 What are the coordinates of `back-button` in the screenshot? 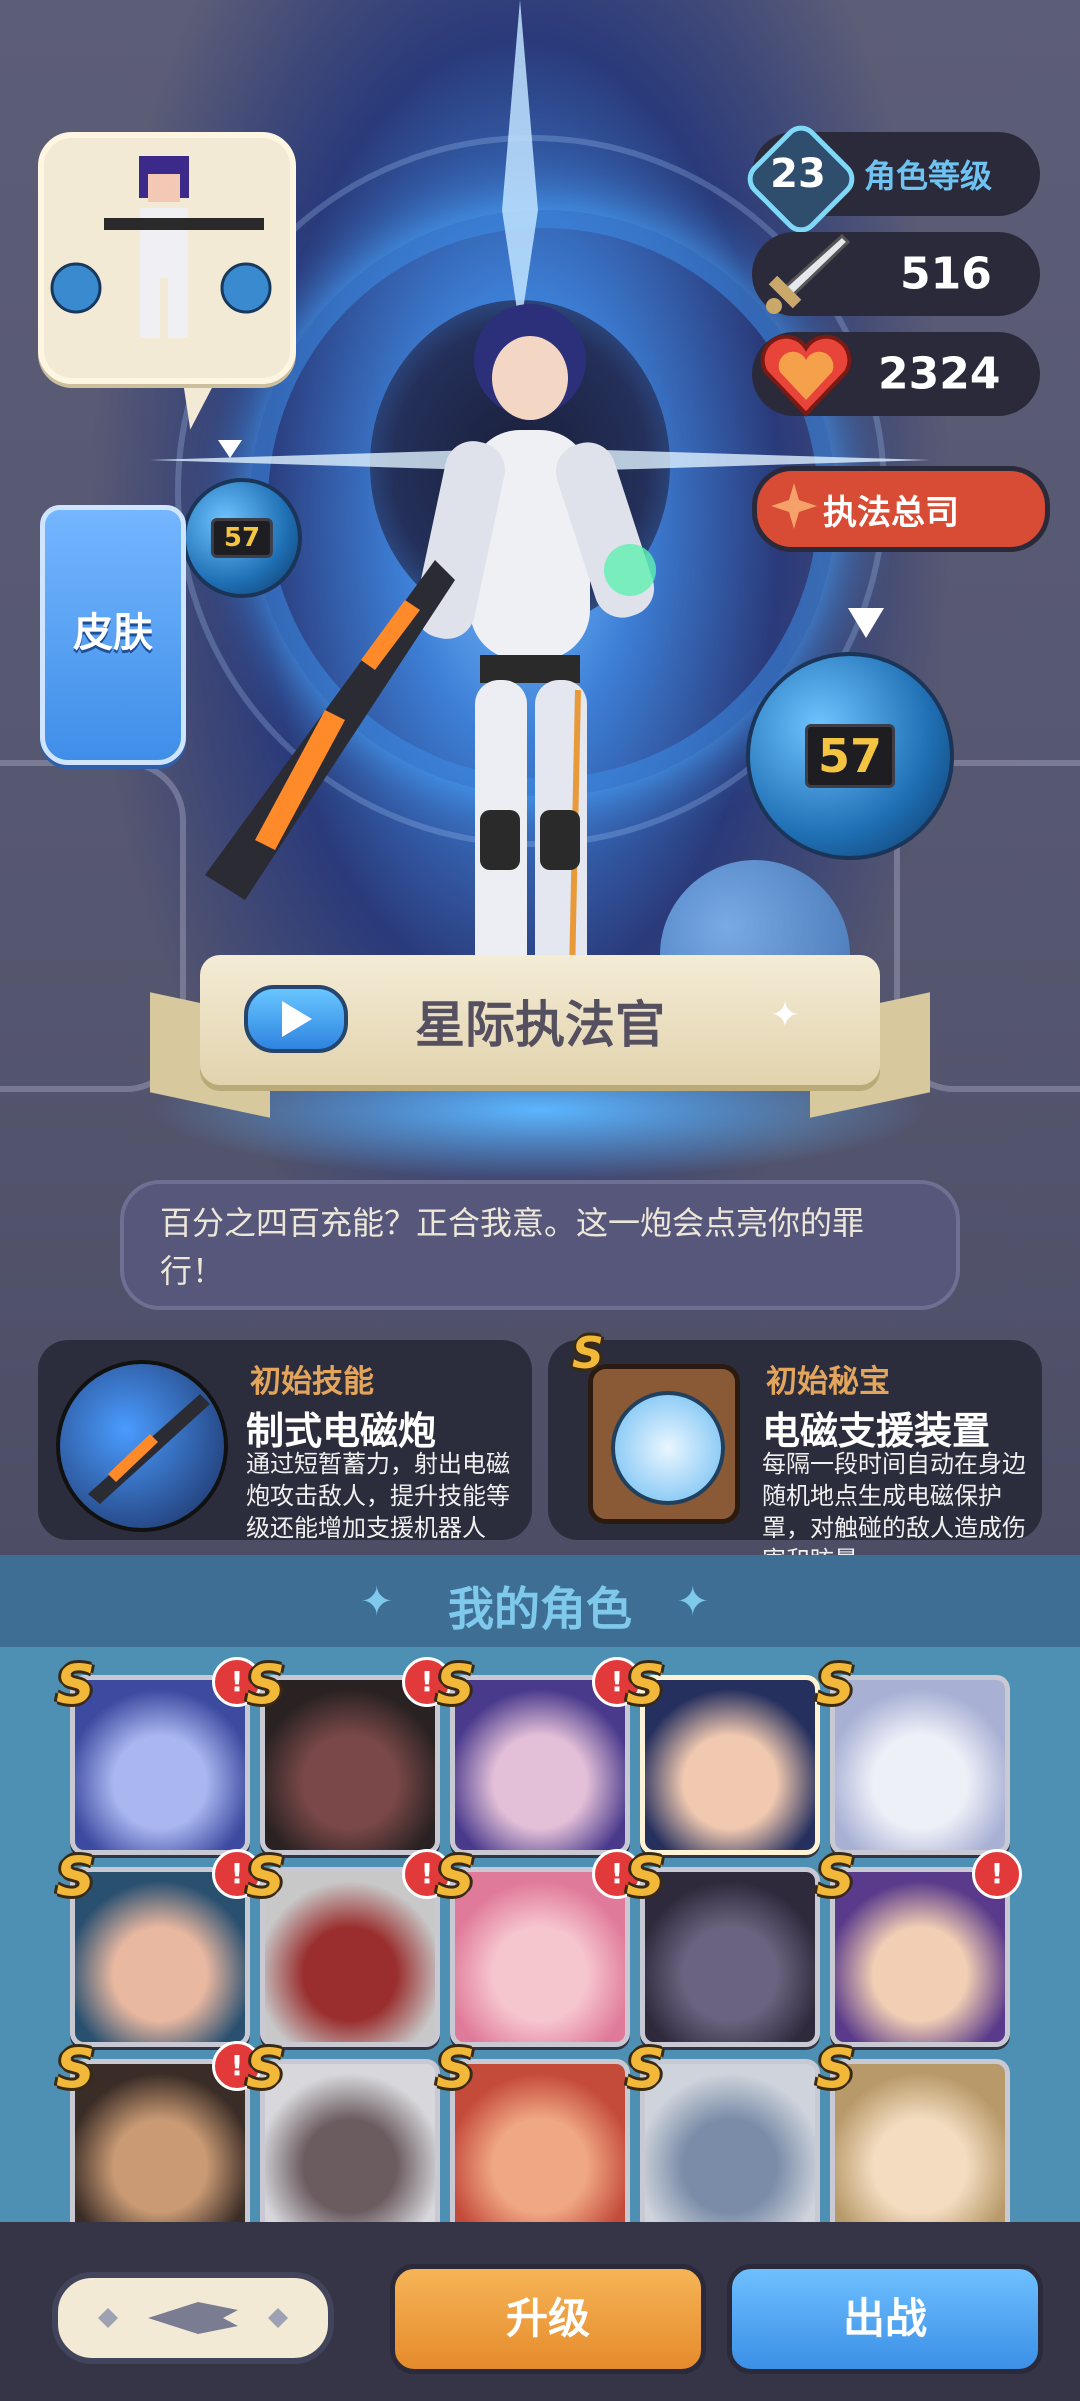 It's located at (193, 2318).